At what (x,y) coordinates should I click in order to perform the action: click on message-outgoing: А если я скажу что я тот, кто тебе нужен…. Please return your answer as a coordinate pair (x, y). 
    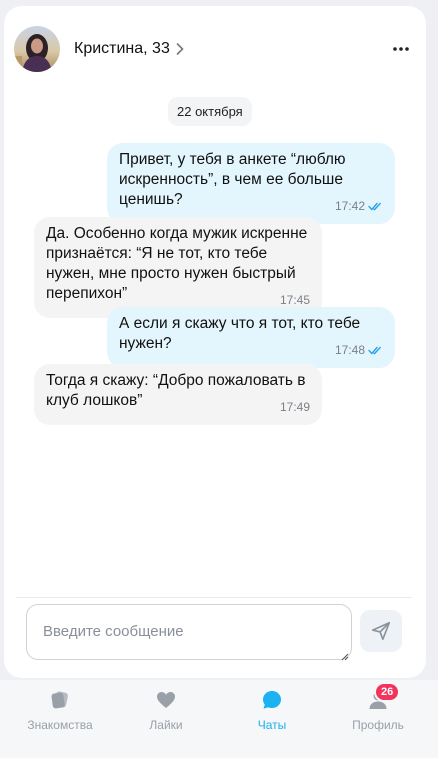
    Looking at the image, I should click on (251, 337).